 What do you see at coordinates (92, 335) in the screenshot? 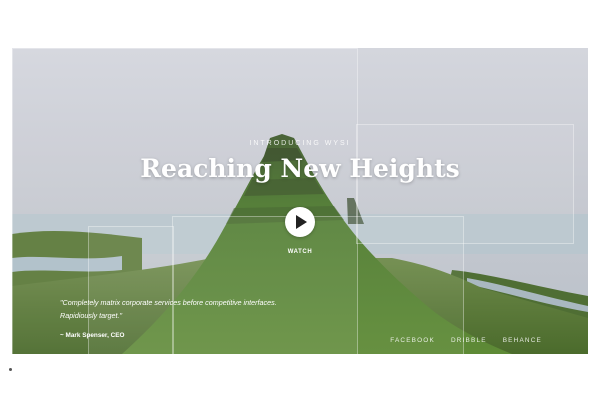
I see `testimonial-author: ~ Mark Spenser, CEO` at bounding box center [92, 335].